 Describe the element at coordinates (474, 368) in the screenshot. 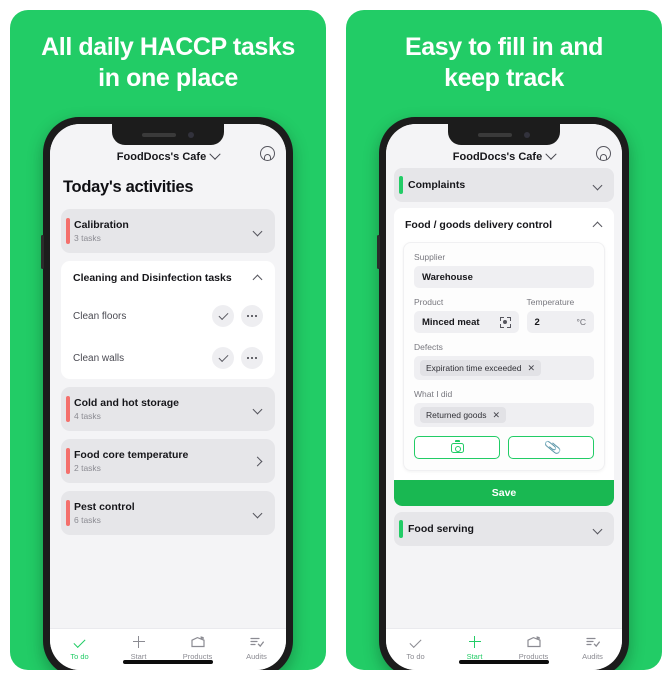

I see `chip-label: Expiration time exceeded` at that location.